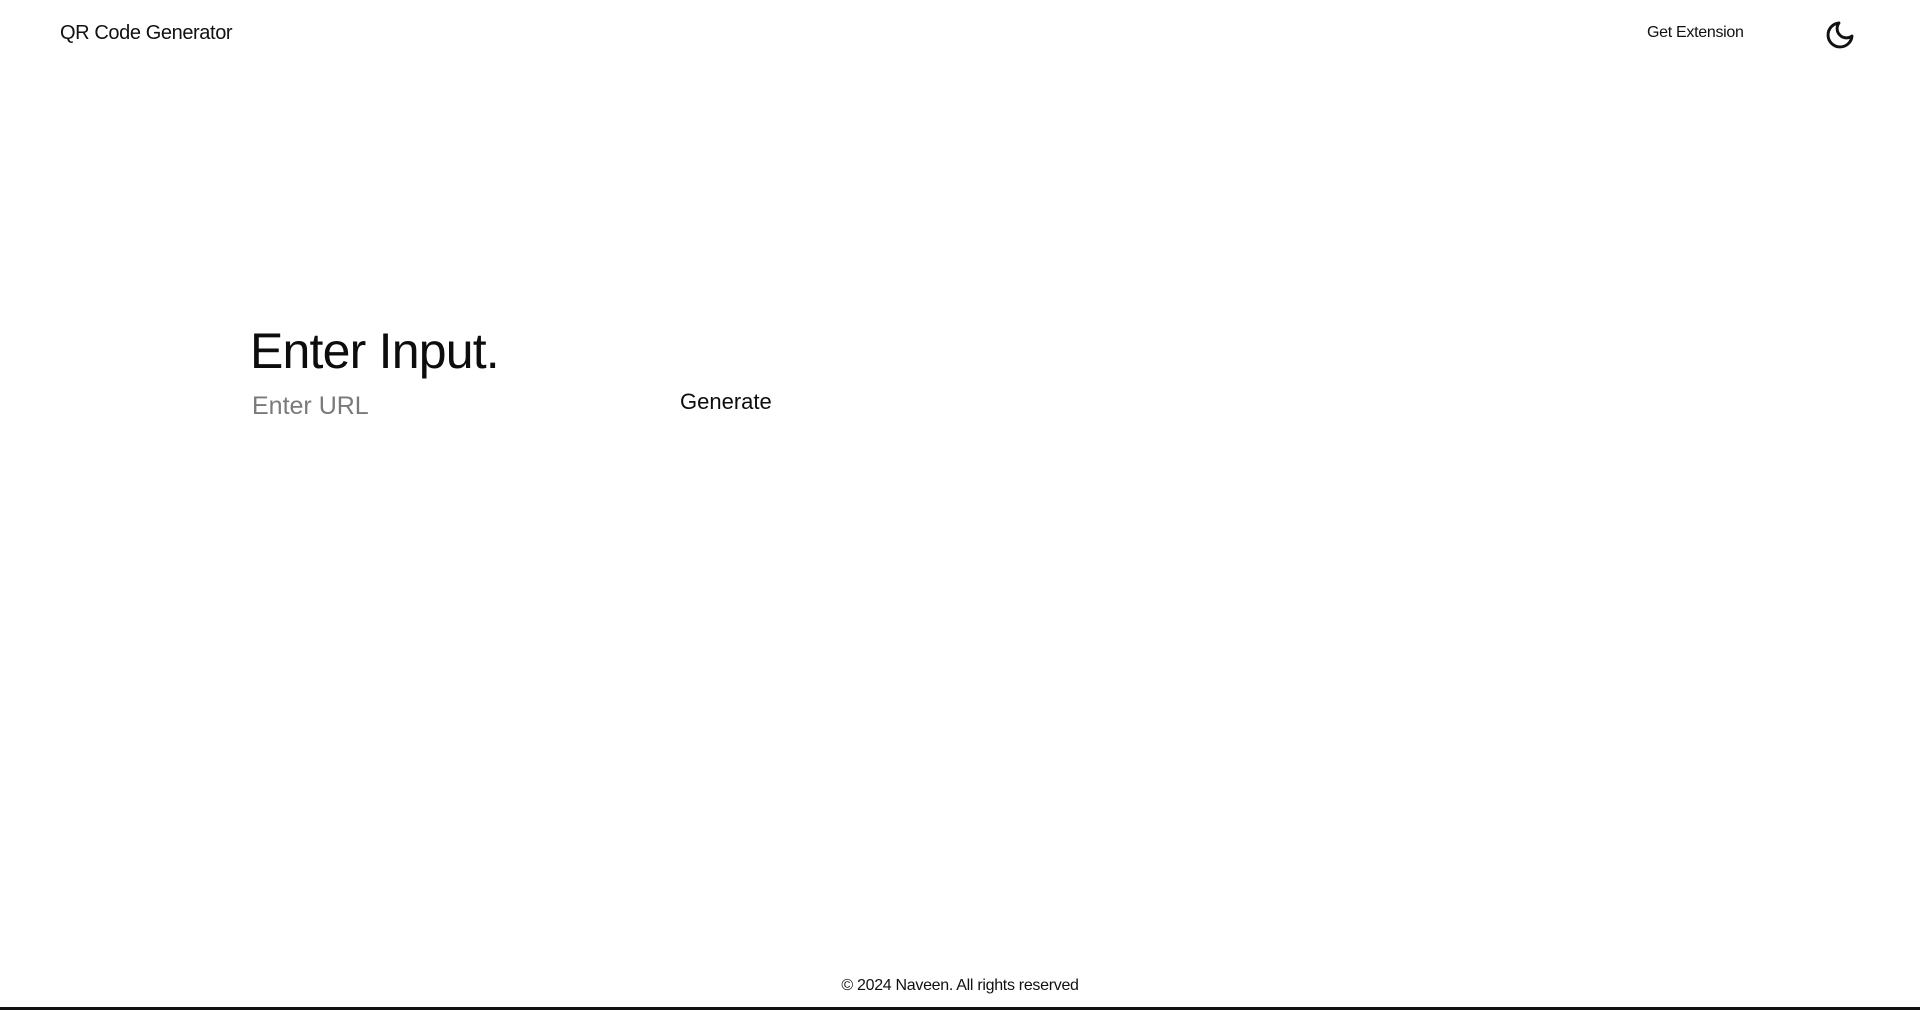 Image resolution: width=1920 pixels, height=1010 pixels. Describe the element at coordinates (530, 373) in the screenshot. I see `main-content: Enter Input. Generate` at that location.